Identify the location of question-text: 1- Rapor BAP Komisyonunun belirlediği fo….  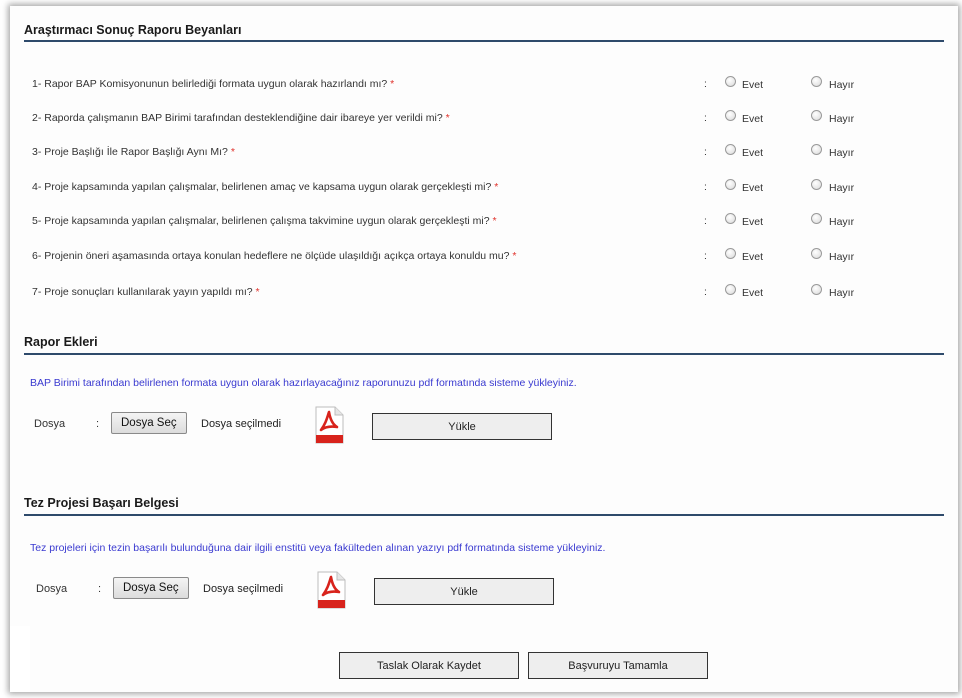
(213, 84).